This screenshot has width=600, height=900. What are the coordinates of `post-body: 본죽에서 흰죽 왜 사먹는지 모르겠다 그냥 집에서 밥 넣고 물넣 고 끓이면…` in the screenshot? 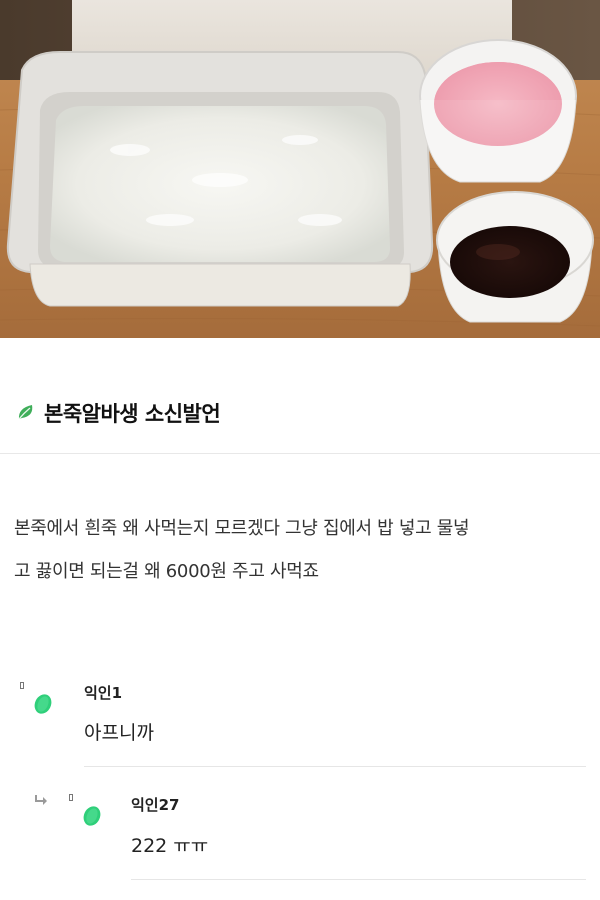 It's located at (300, 550).